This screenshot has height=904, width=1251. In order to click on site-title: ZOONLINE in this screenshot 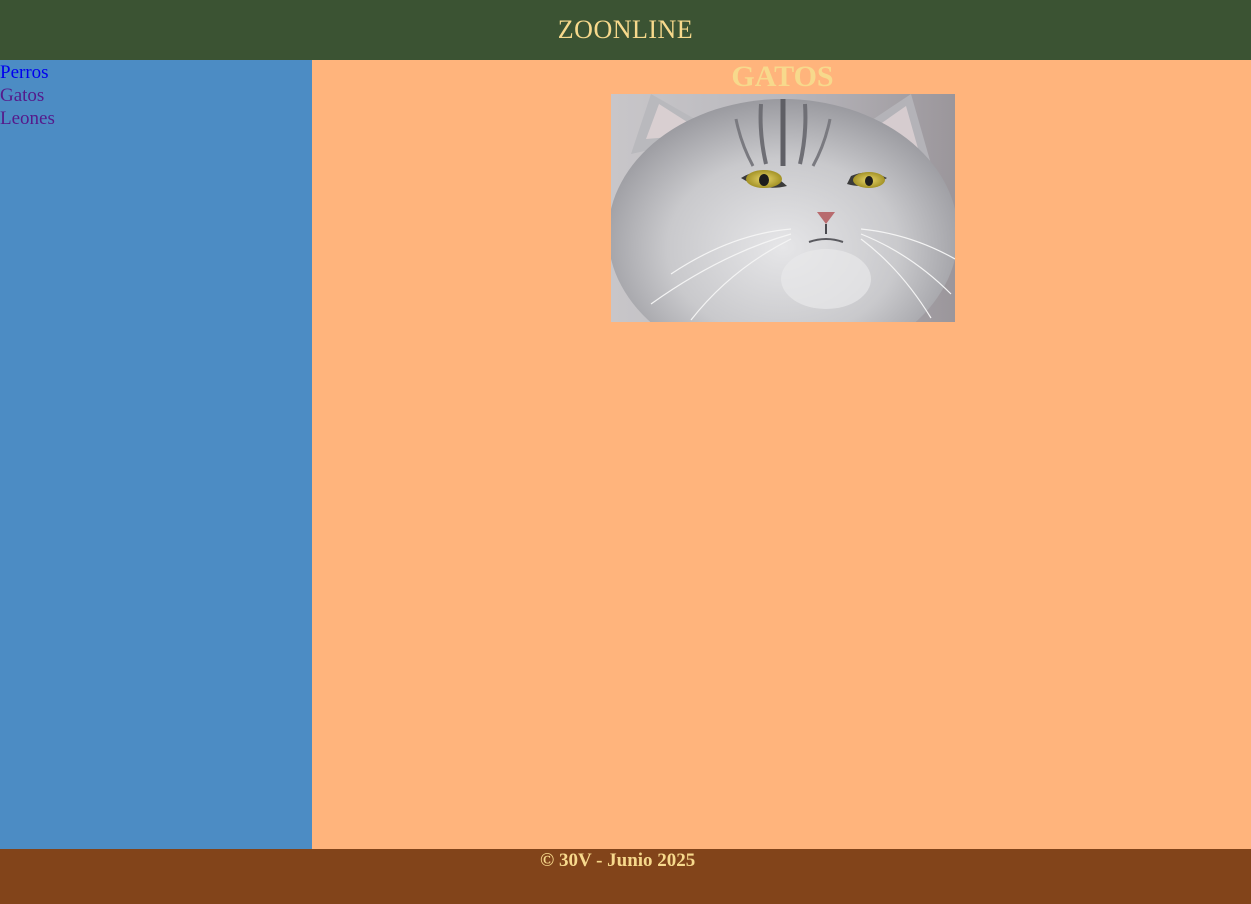, I will do `click(625, 29)`.